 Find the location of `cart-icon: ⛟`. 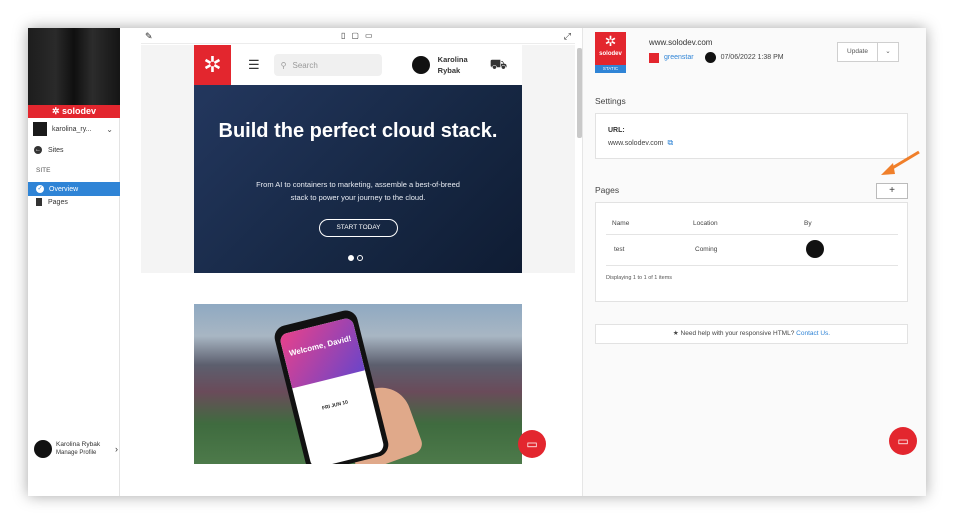

cart-icon: ⛟ is located at coordinates (499, 65).